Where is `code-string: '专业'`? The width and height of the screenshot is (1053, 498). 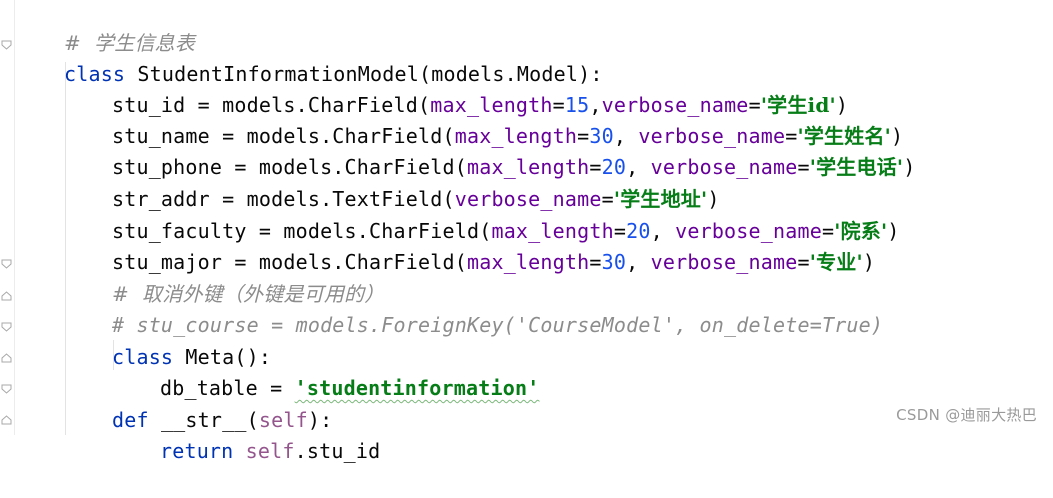 code-string: '专业' is located at coordinates (836, 262).